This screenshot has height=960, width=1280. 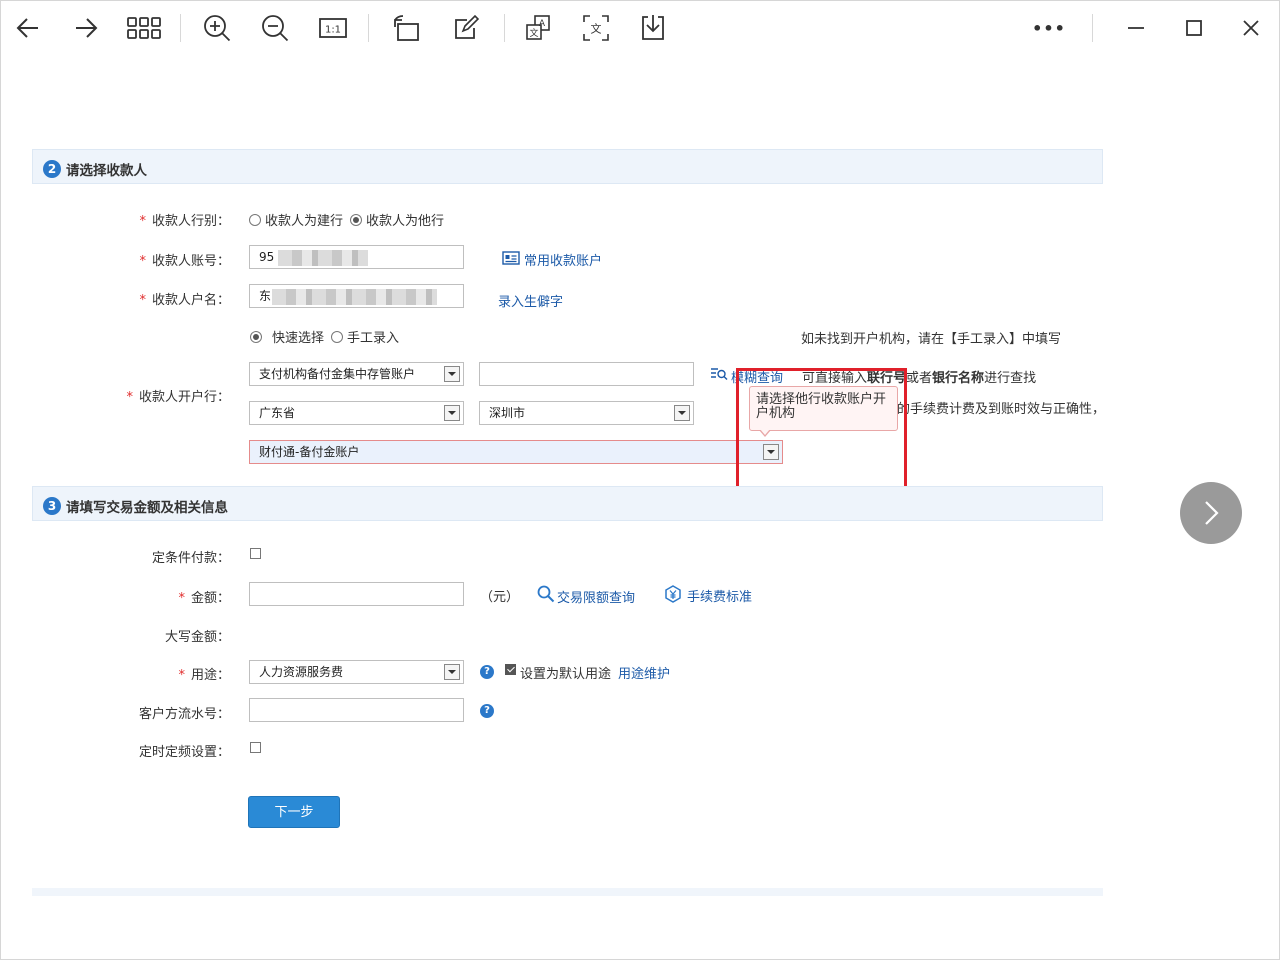 I want to click on maximize-icon, so click(x=1194, y=28).